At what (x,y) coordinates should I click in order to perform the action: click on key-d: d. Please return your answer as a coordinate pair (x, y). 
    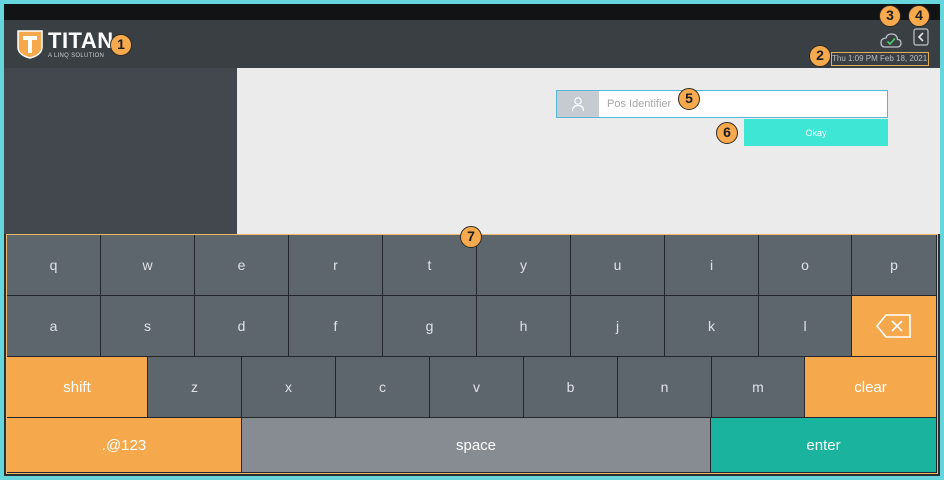
    Looking at the image, I should click on (241, 326).